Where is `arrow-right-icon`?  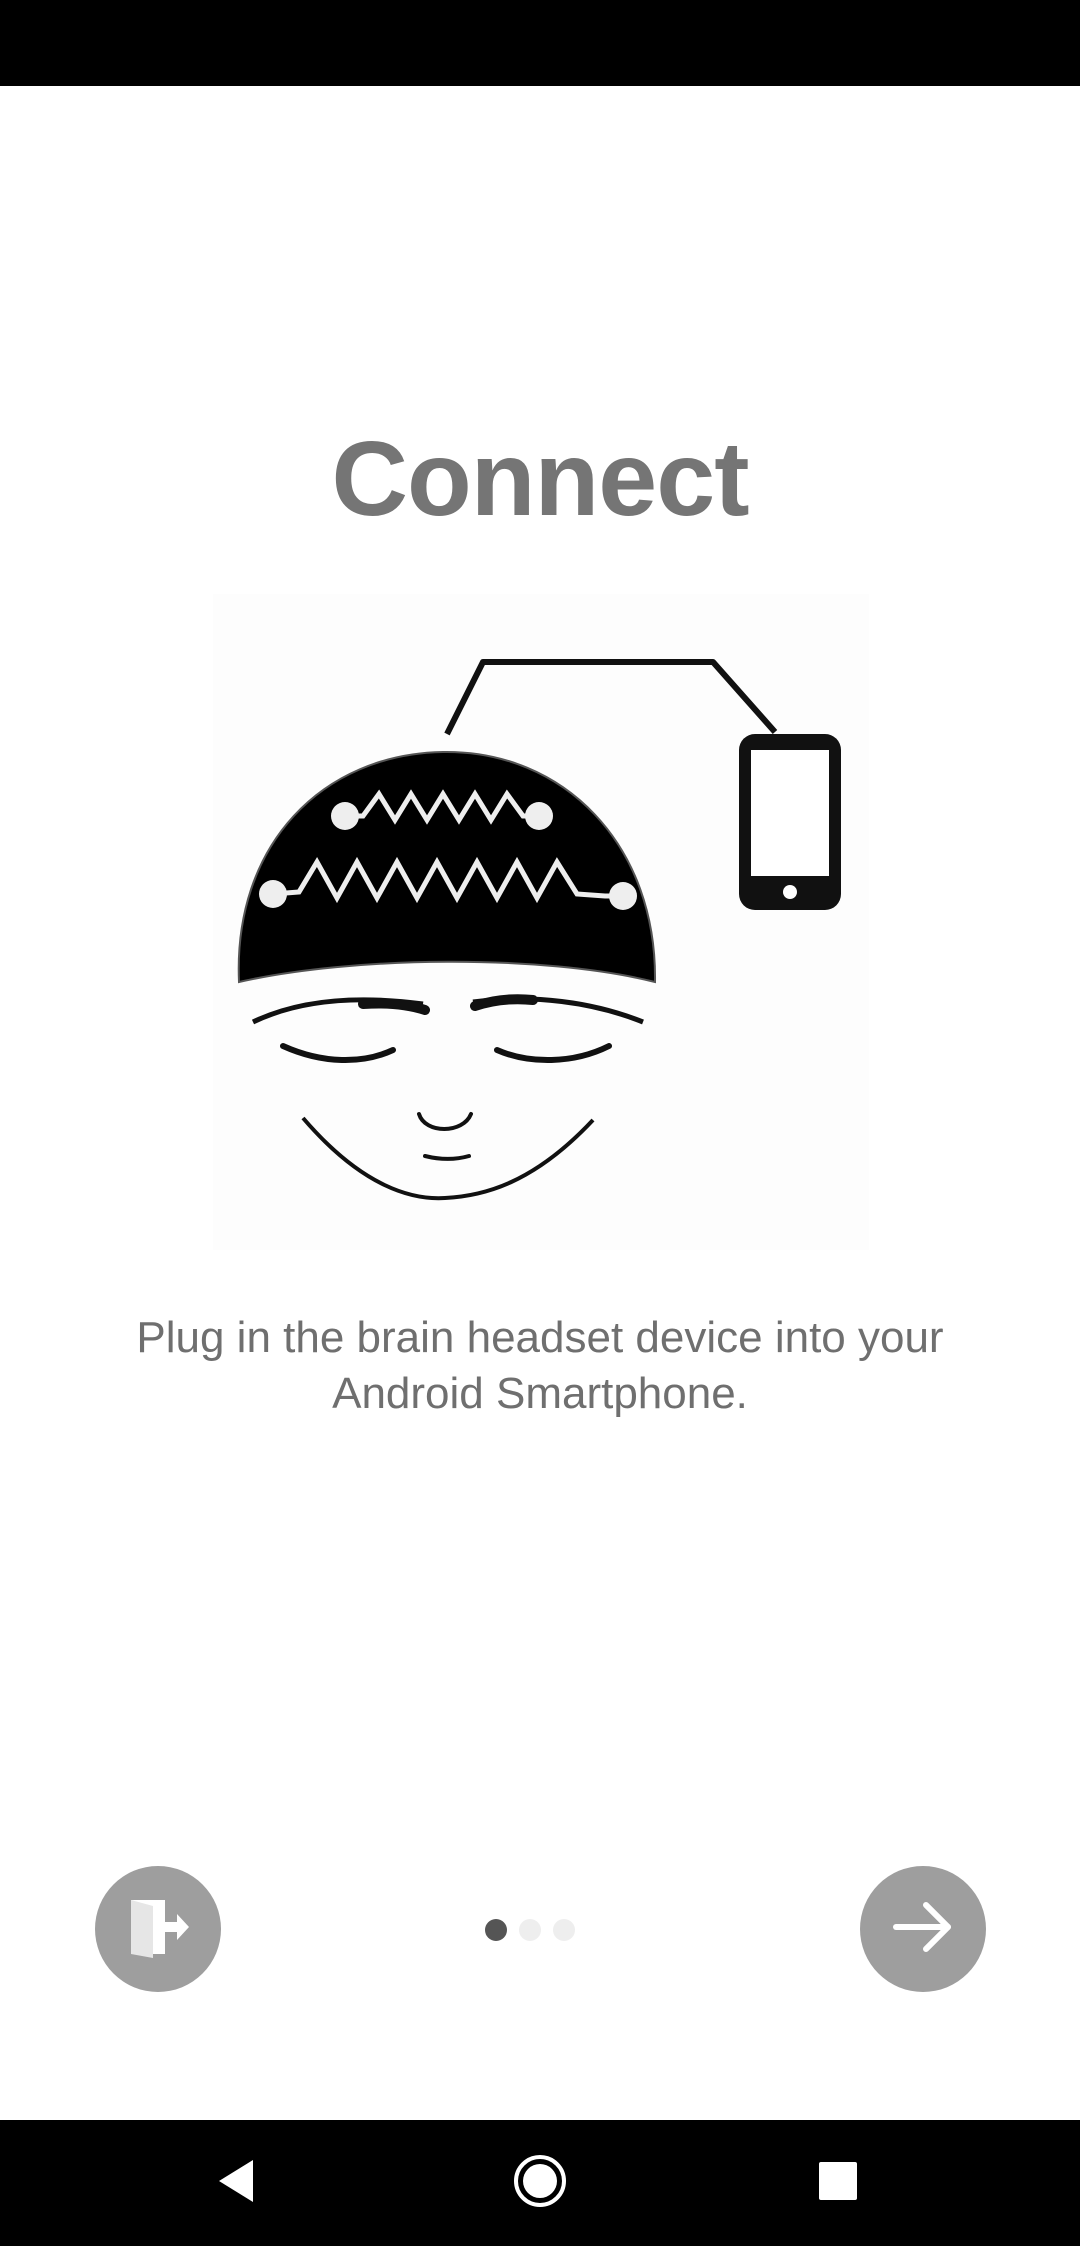 arrow-right-icon is located at coordinates (923, 1929).